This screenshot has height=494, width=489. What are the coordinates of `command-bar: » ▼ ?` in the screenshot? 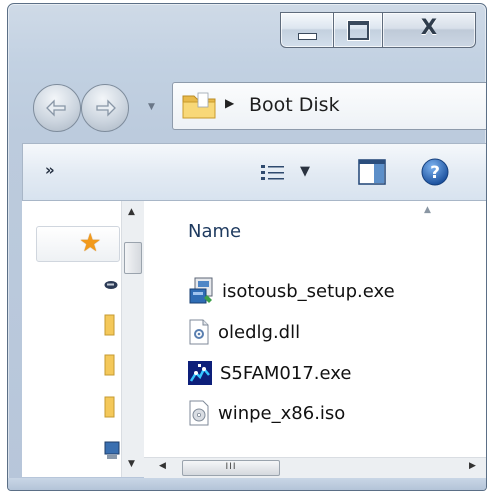 It's located at (254, 172).